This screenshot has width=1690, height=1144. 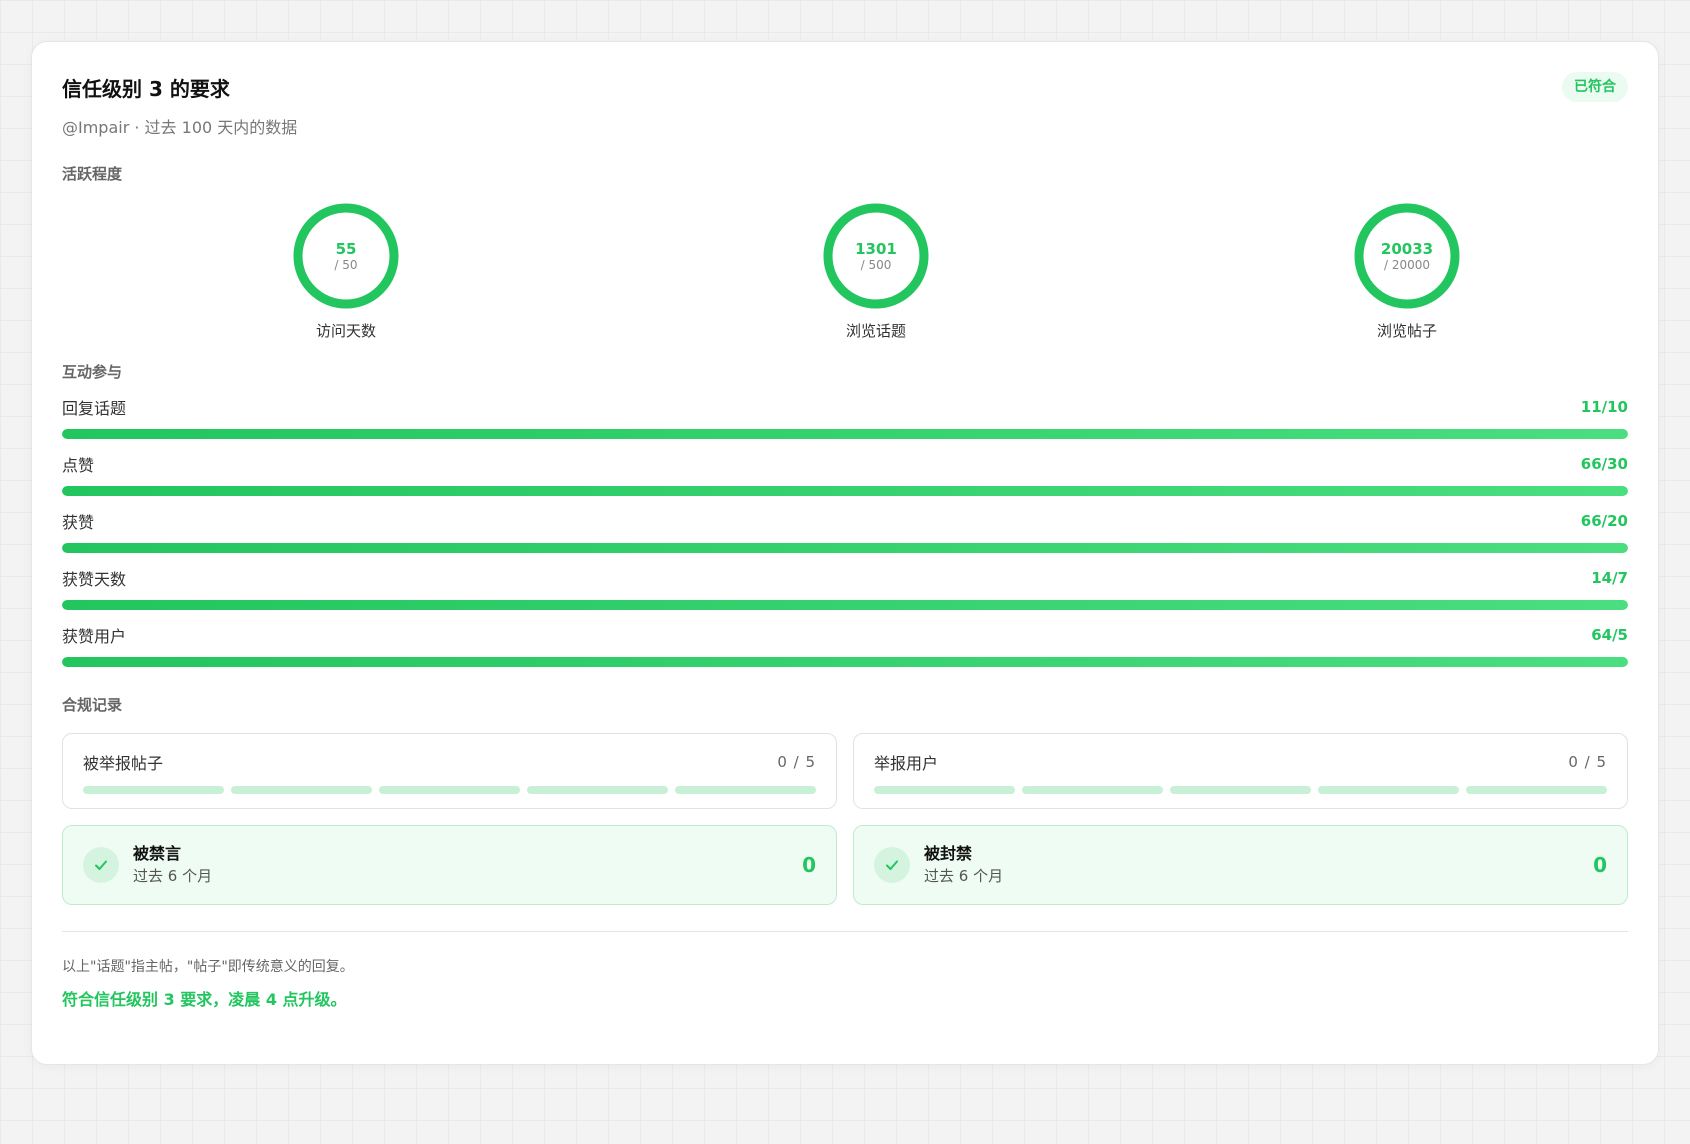 I want to click on result-message: 符合信任级别 3 要求，凌晨 4 点升级。, so click(x=204, y=999).